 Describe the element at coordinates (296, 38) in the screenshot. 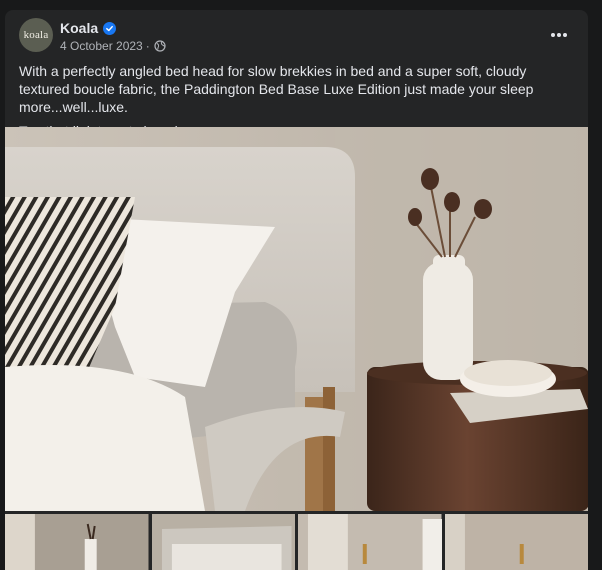

I see `post-header: koala Koala 4 October 2023 ·` at that location.